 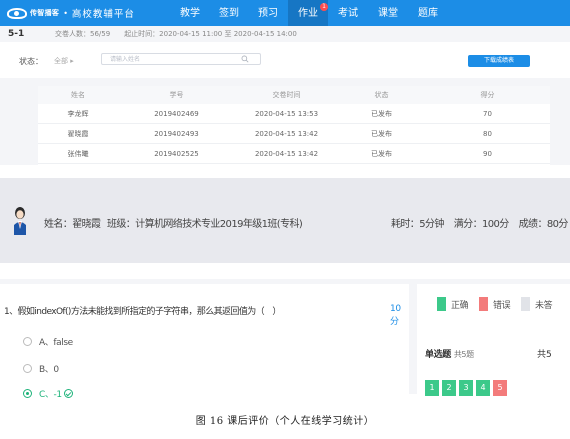 What do you see at coordinates (502, 305) in the screenshot?
I see `legend-label: 错误` at bounding box center [502, 305].